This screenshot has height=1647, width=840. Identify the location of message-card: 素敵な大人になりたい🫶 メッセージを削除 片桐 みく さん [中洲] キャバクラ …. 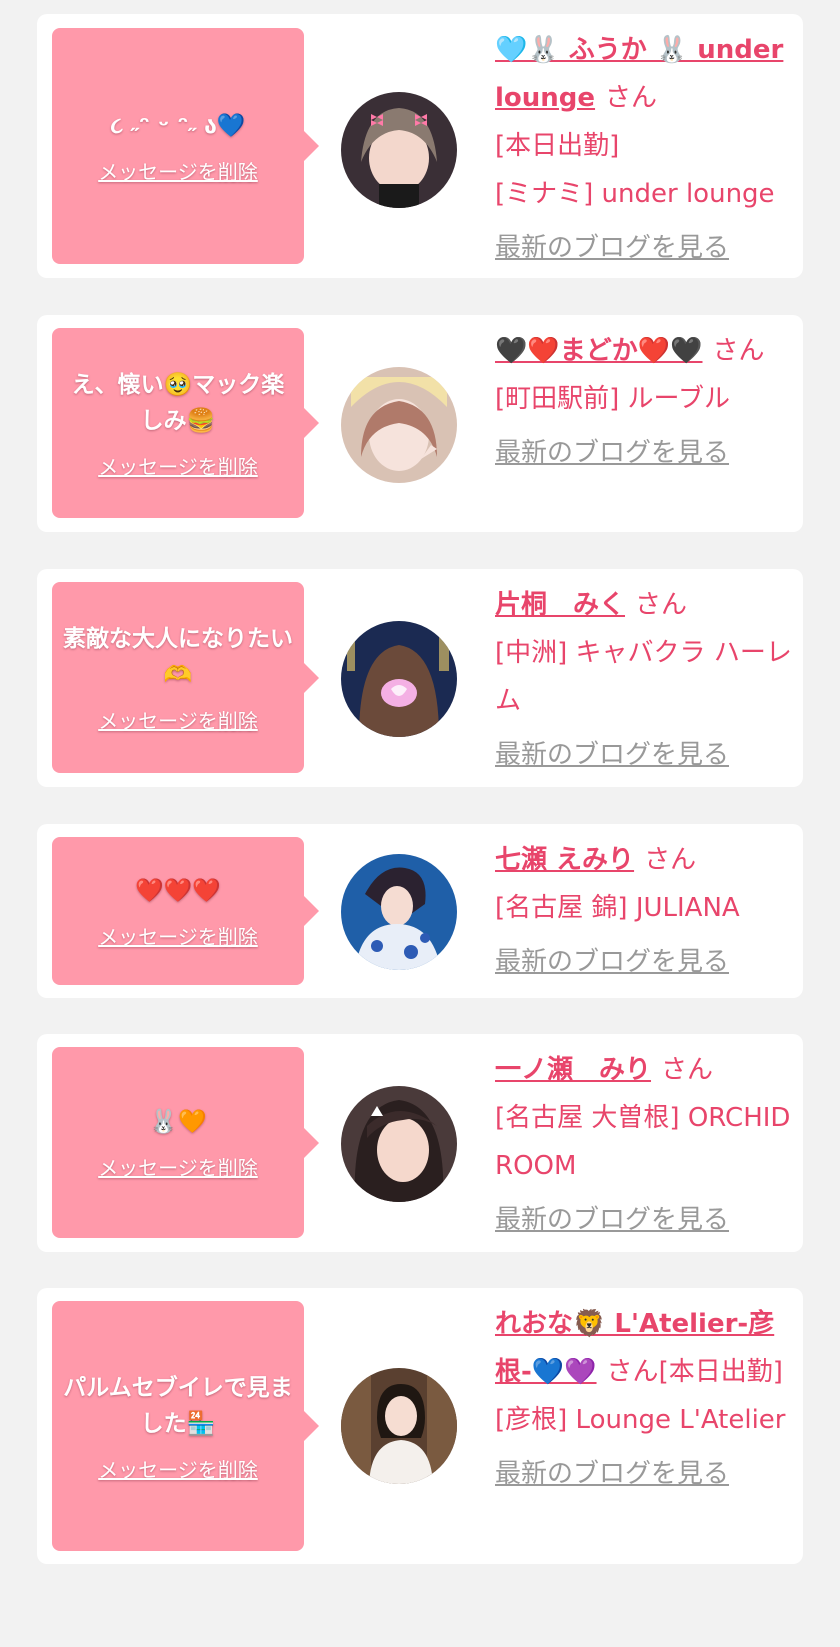
(420, 678).